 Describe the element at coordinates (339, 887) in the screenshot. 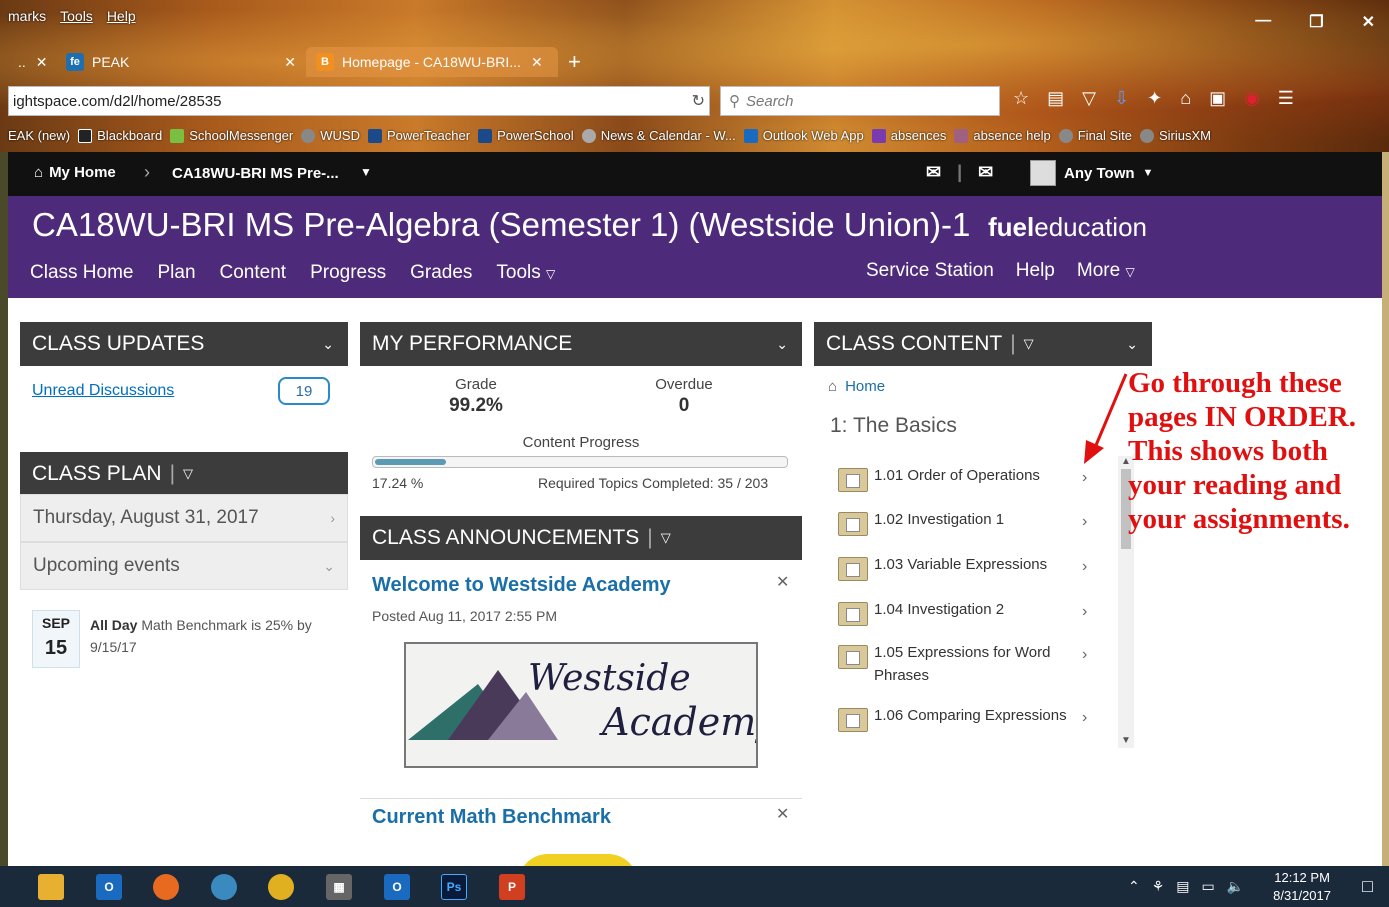

I see `calculator-icon: ▦` at that location.